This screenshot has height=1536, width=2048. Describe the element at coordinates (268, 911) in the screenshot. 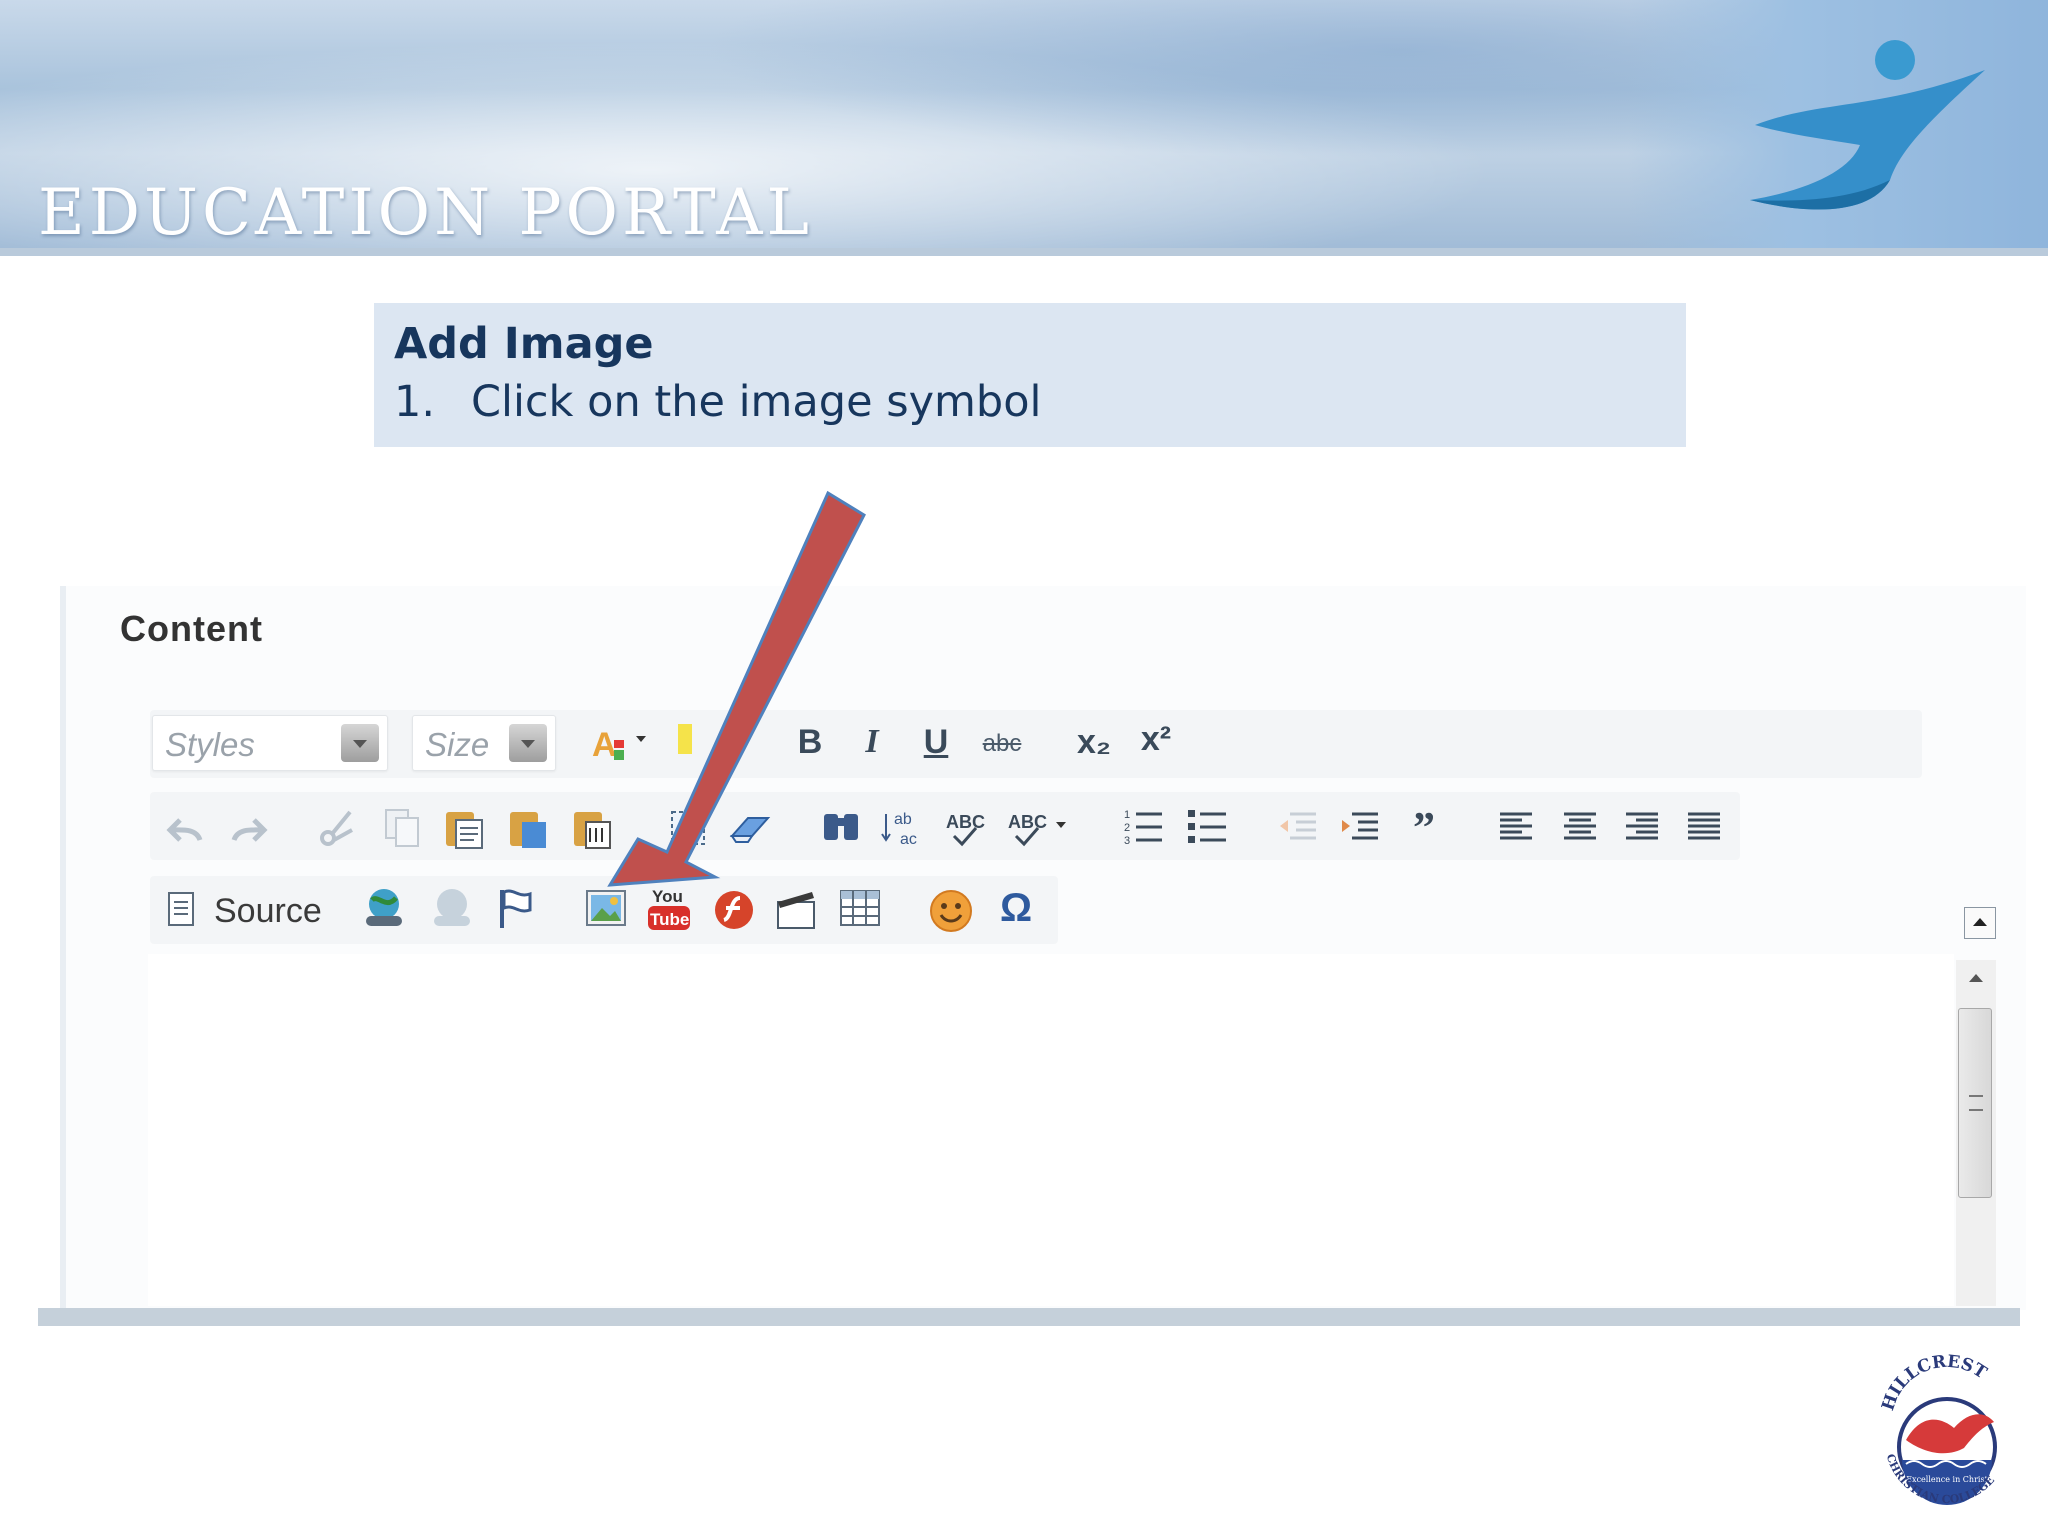

I see `source-button: Source` at that location.